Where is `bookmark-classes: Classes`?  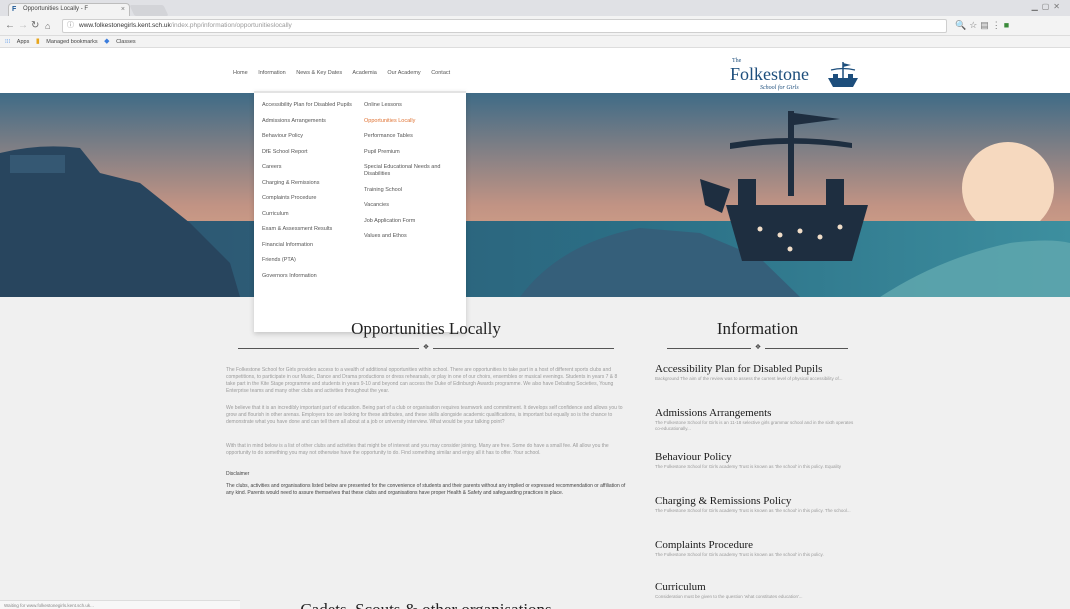 bookmark-classes: Classes is located at coordinates (126, 42).